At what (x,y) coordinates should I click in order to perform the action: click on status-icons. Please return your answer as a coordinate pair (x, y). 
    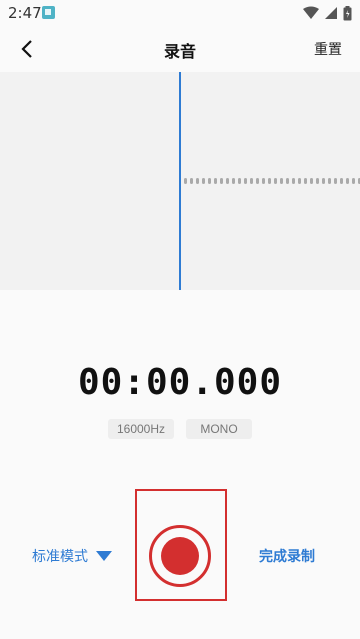
    Looking at the image, I should click on (327, 13).